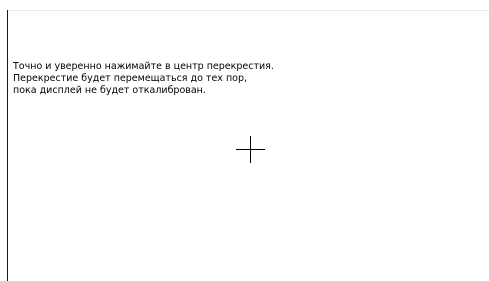  I want to click on left-edge-border, so click(7, 145).